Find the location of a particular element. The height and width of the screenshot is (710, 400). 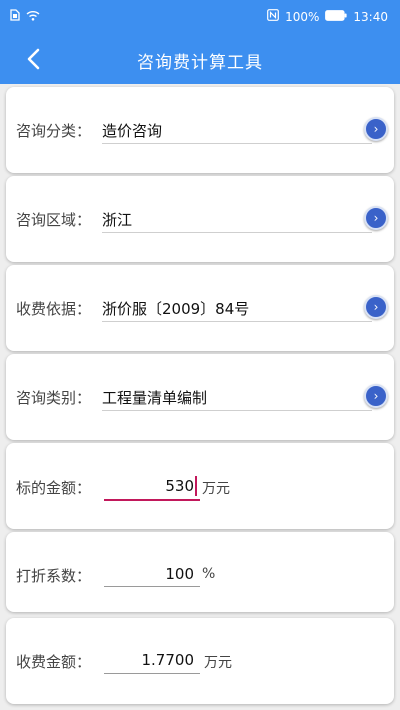

basis-underline is located at coordinates (237, 321).